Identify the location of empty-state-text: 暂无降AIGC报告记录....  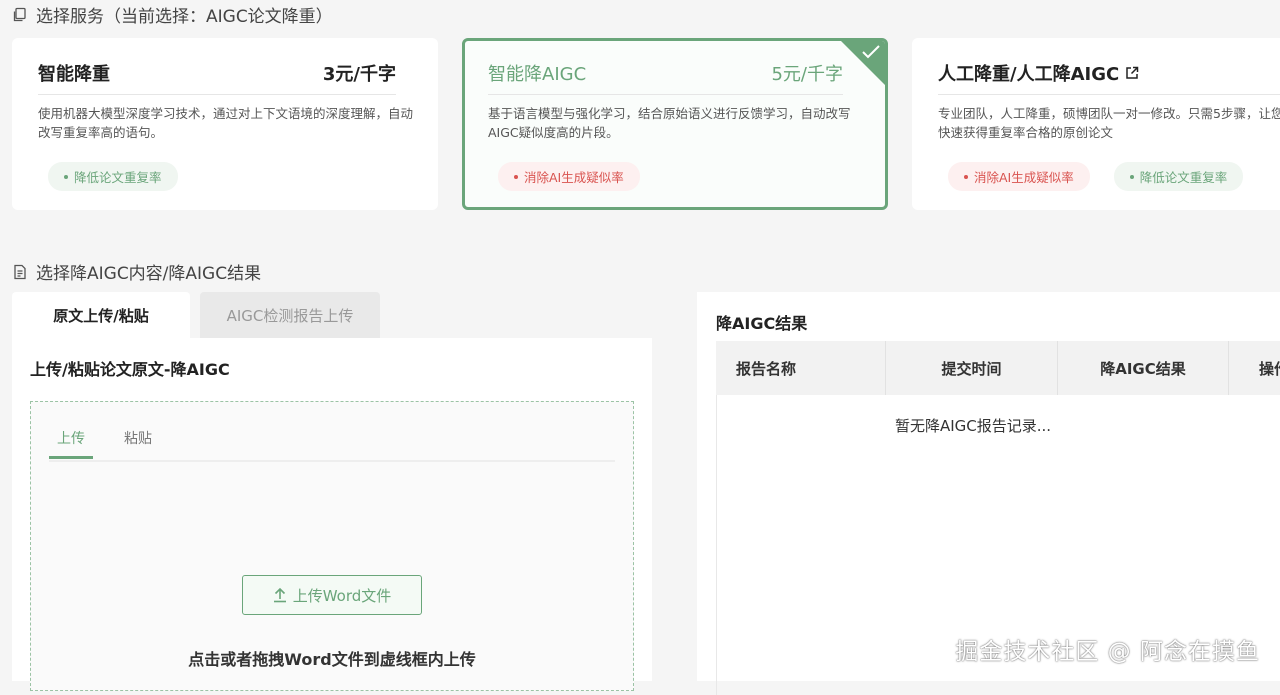
(973, 426).